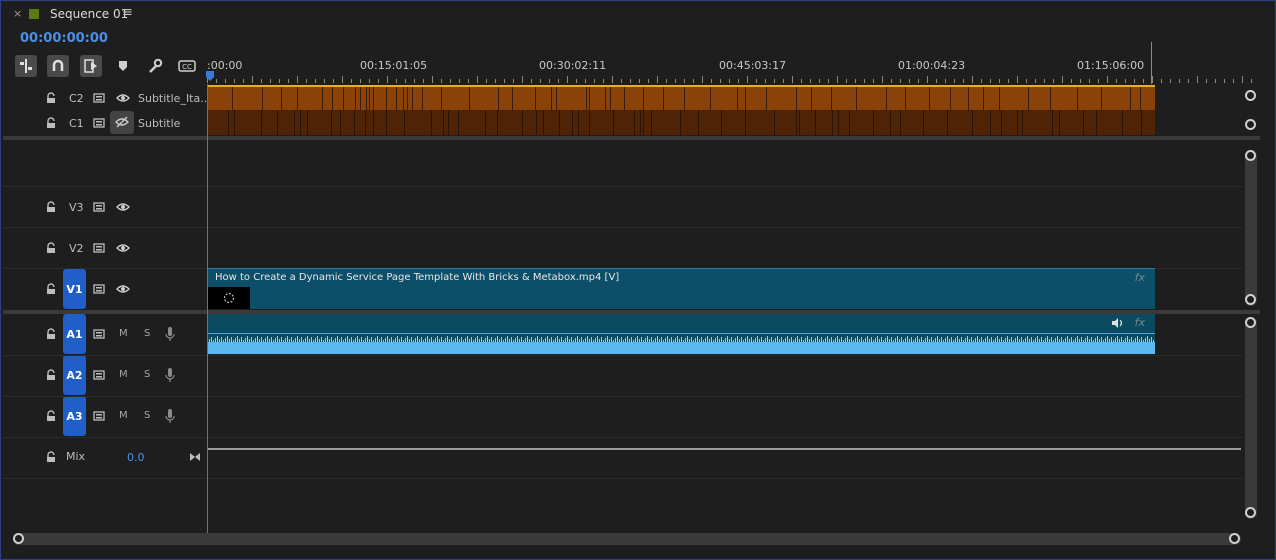  I want to click on track-divider, so click(631, 138).